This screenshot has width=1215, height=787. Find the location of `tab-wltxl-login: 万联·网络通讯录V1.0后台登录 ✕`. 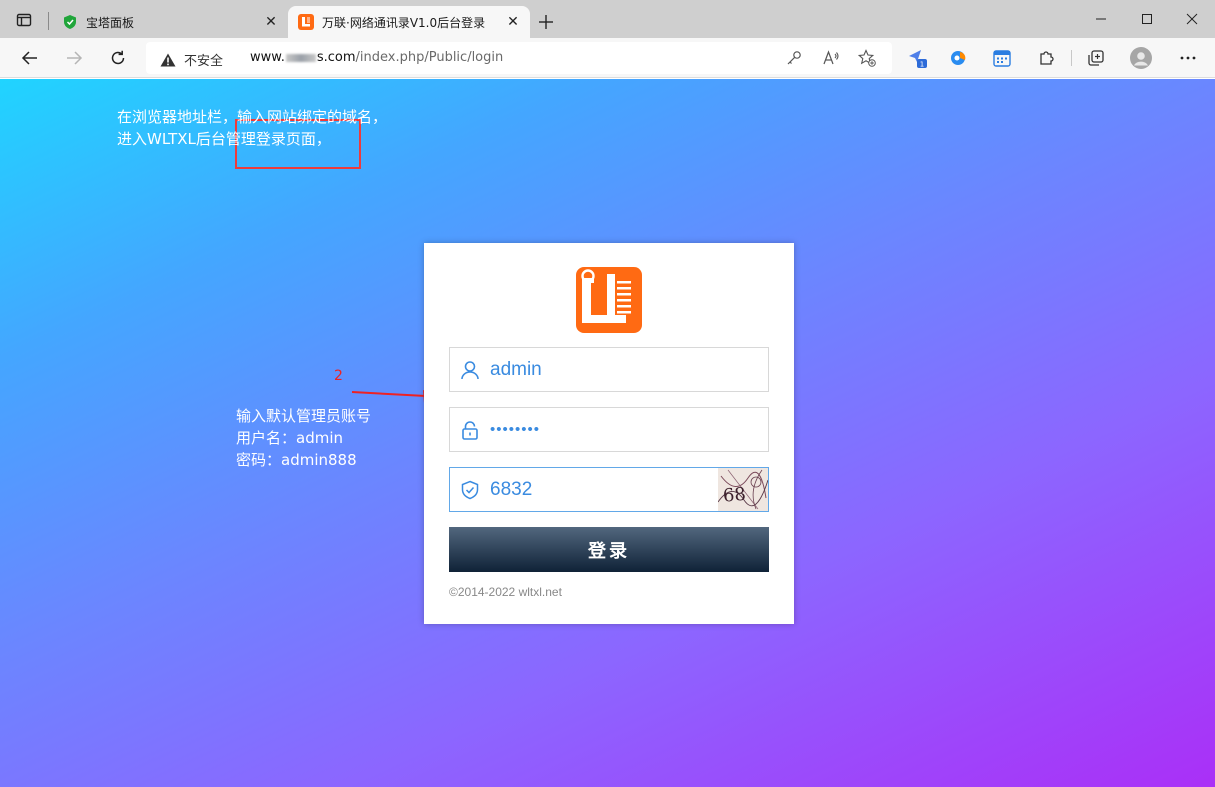

tab-wltxl-login: 万联·网络通讯录V1.0后台登录 ✕ is located at coordinates (409, 22).